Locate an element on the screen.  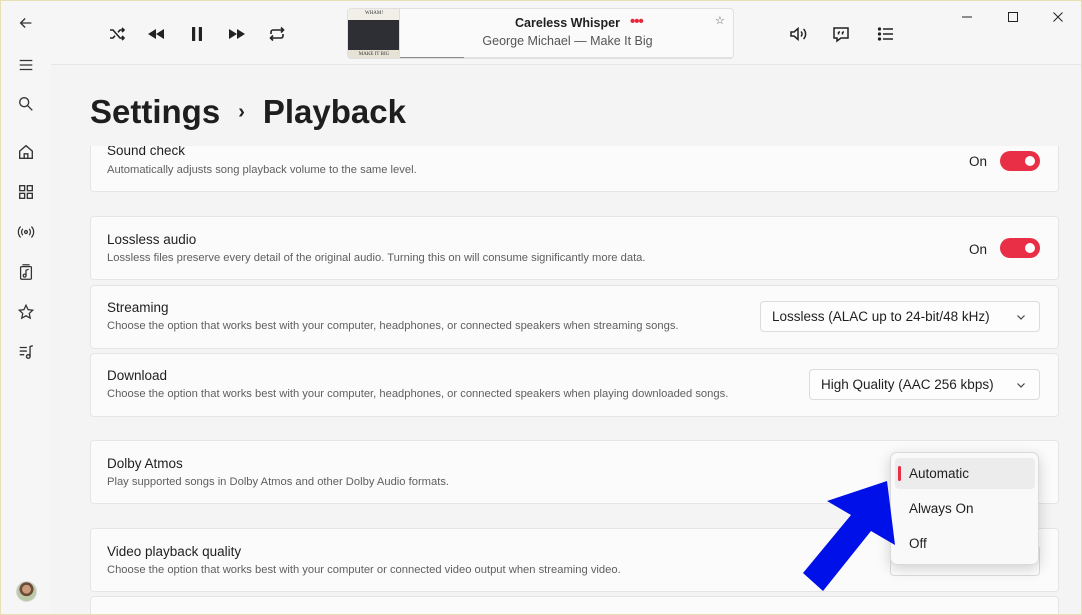
lossless-title: Lossless audio is located at coordinates (152, 239).